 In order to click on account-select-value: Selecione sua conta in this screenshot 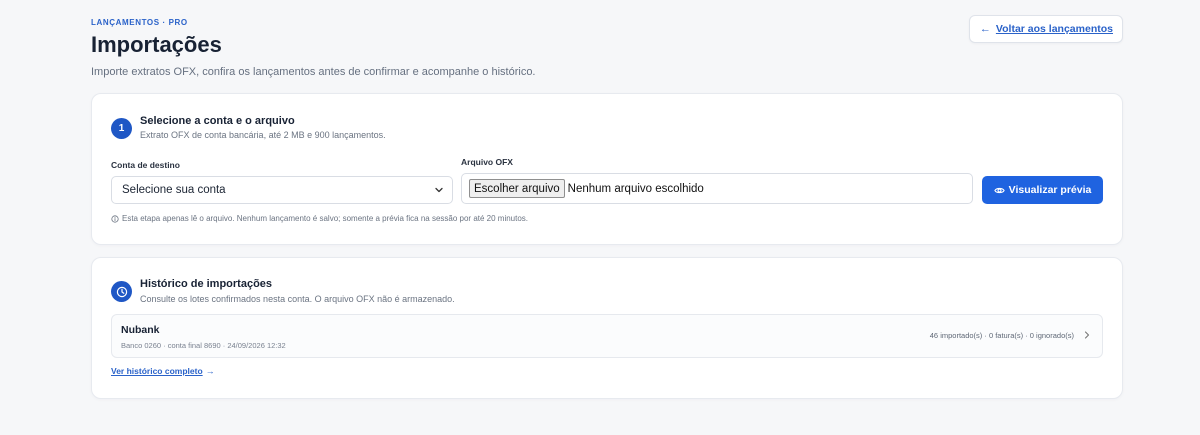, I will do `click(174, 190)`.